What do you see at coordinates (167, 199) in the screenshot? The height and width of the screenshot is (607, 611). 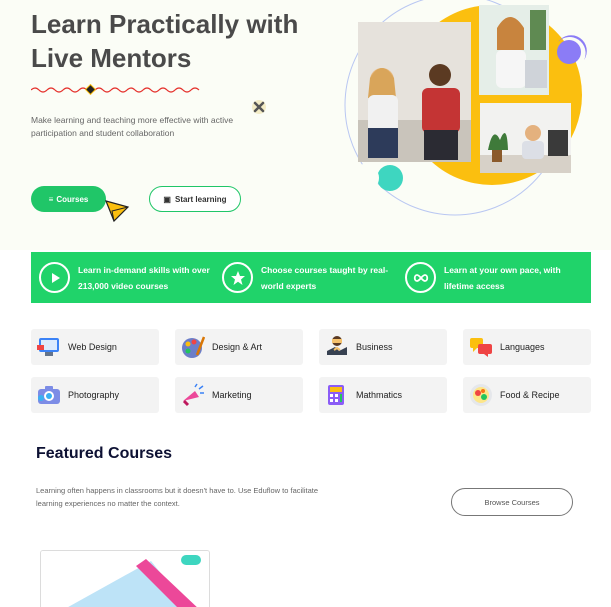 I see `briefcase-icon: ▣` at bounding box center [167, 199].